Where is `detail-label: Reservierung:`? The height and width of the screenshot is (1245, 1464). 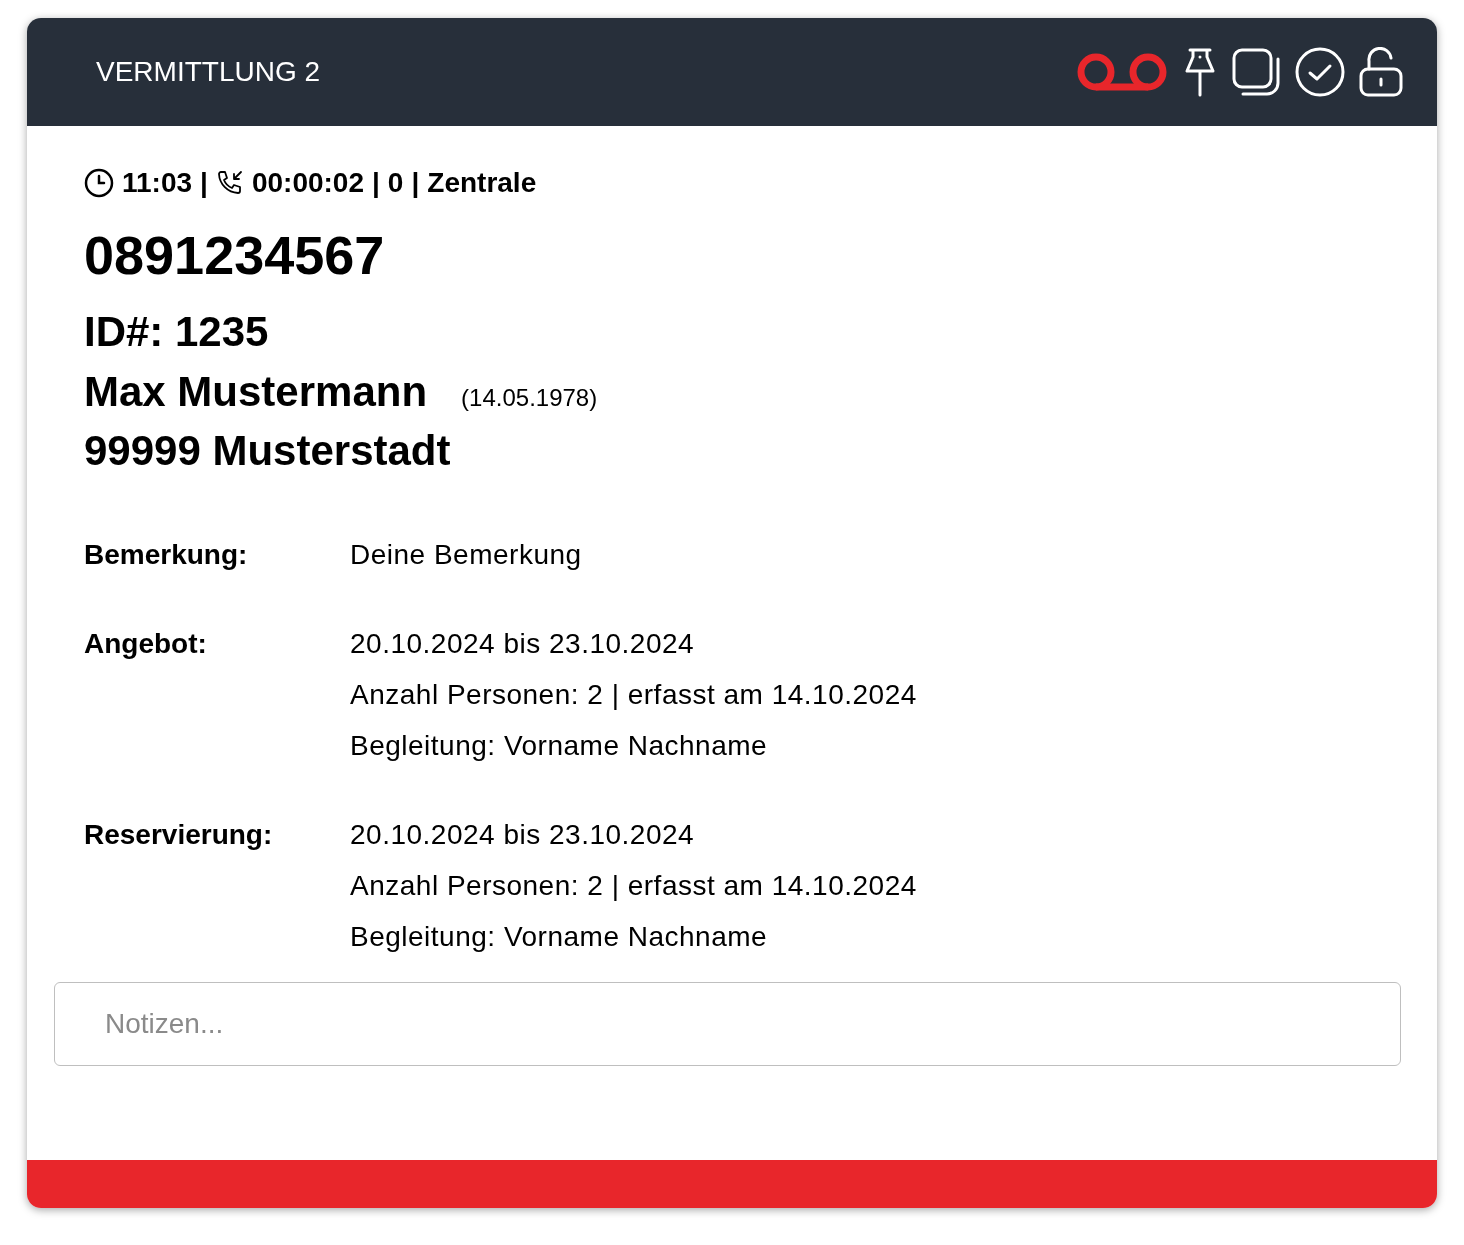 detail-label: Reservierung: is located at coordinates (179, 835).